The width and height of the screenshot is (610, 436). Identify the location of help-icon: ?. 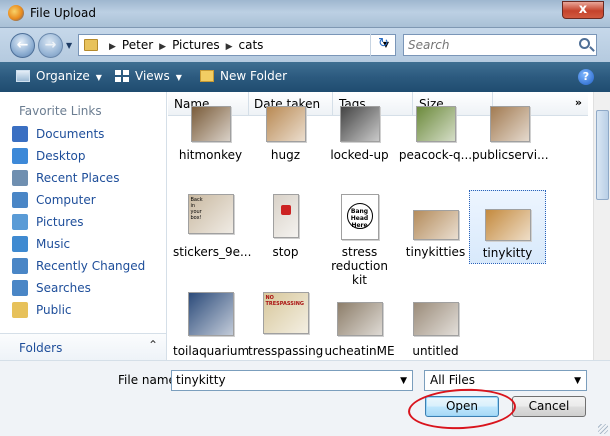
(586, 77).